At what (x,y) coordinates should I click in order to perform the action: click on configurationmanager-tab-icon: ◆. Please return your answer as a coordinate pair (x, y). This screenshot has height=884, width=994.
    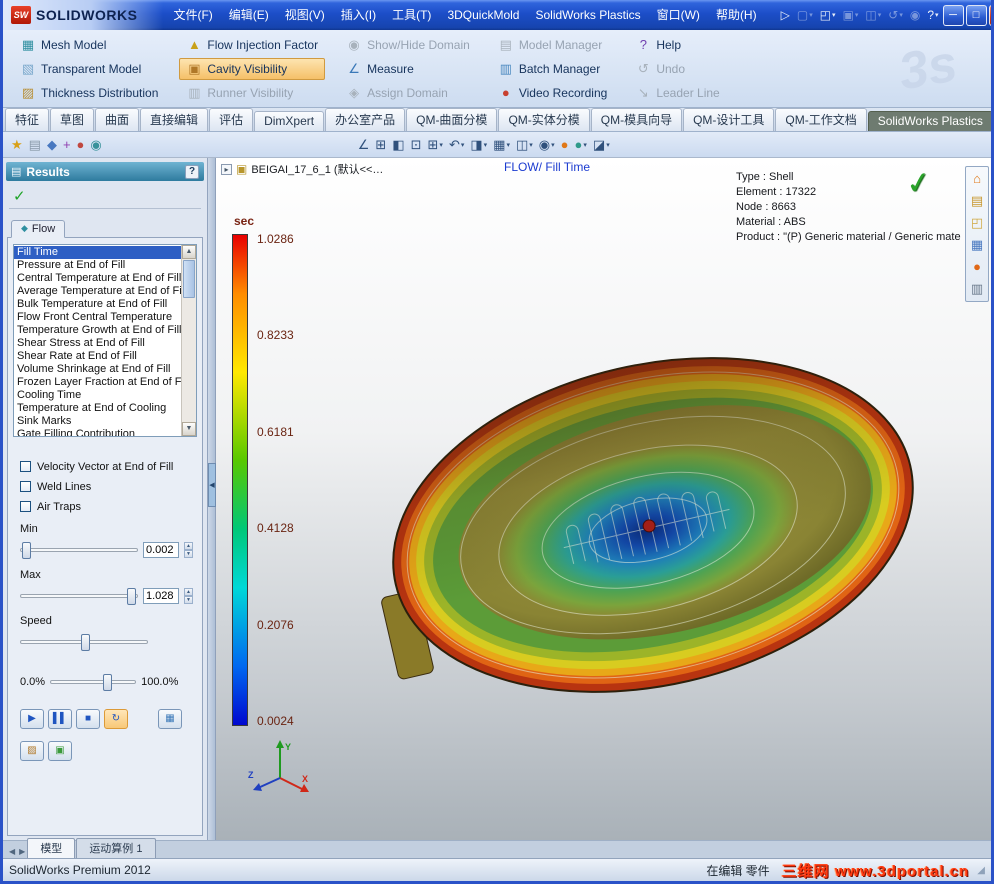
    Looking at the image, I should click on (52, 145).